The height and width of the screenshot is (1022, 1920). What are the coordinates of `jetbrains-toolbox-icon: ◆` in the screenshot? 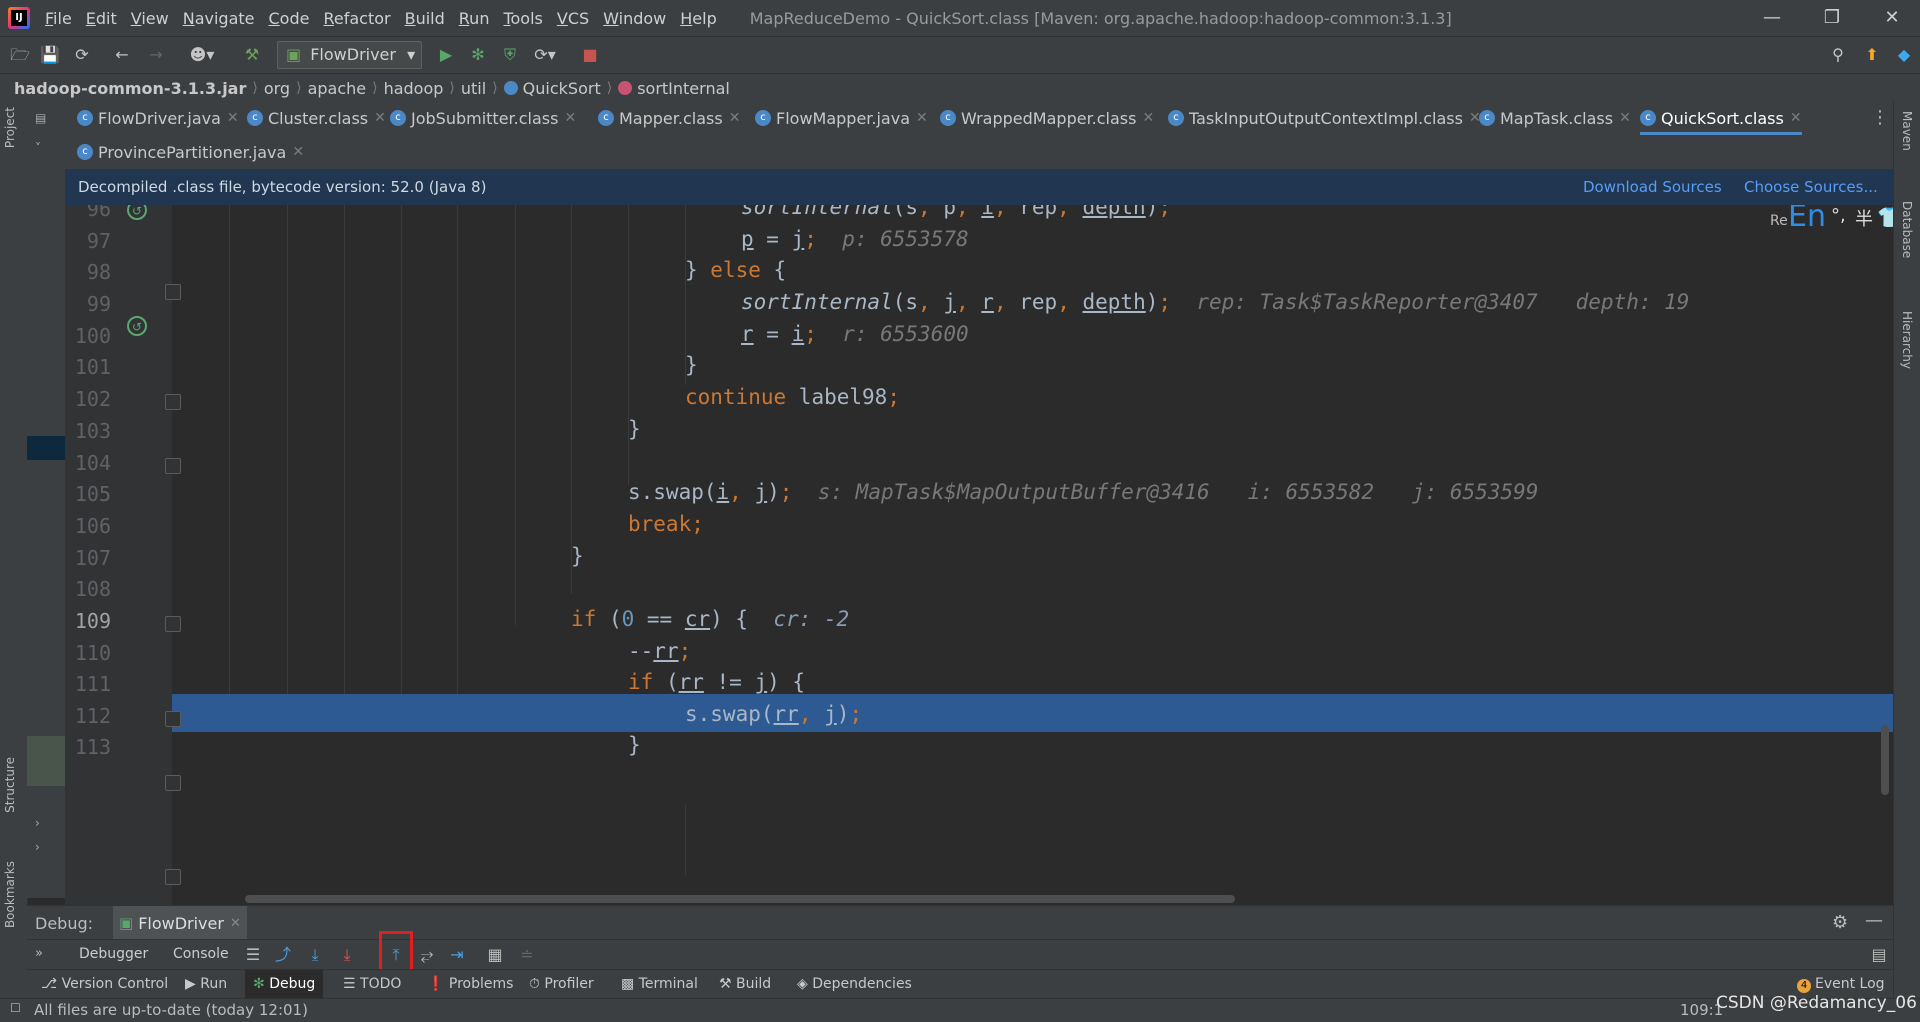 It's located at (1904, 55).